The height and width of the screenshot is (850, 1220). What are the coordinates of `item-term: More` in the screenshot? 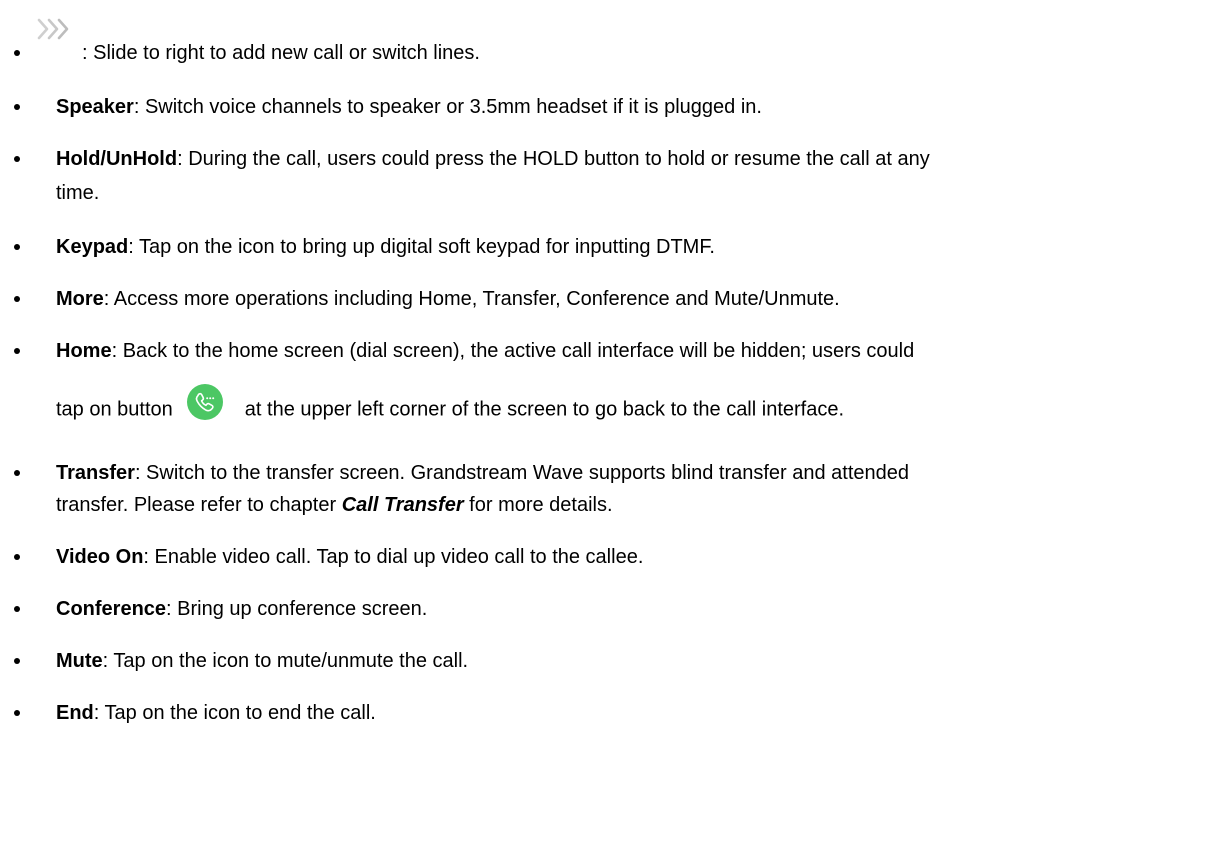 It's located at (80, 299).